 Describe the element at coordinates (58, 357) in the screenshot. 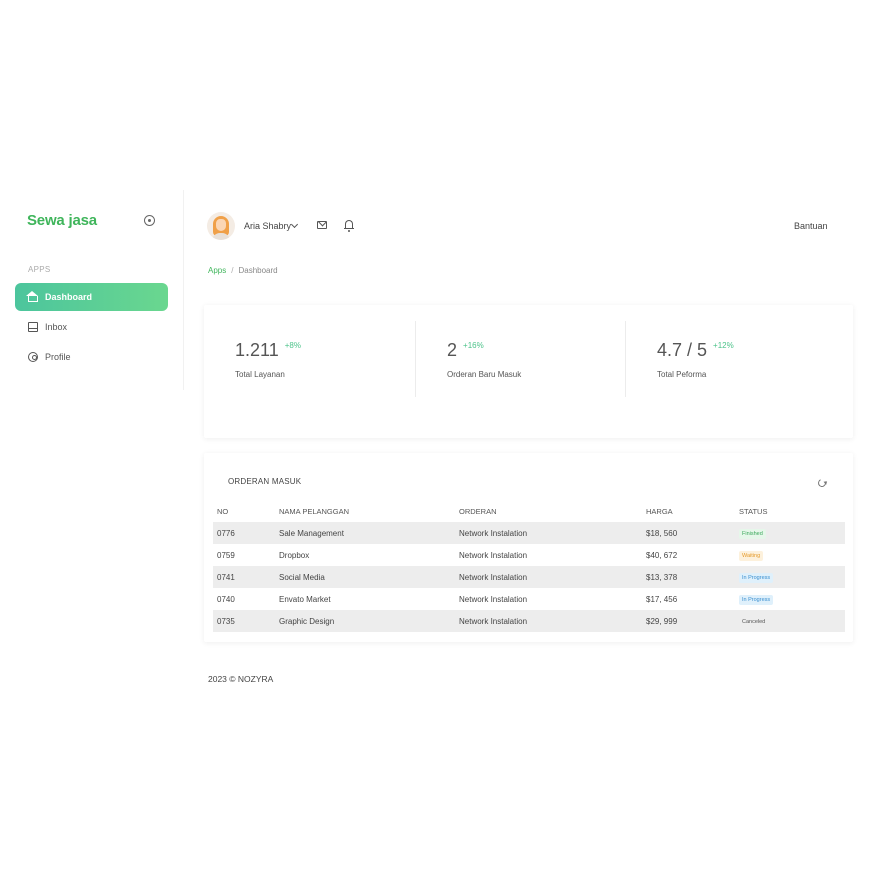

I see `sidebar-item-label: Profile` at that location.